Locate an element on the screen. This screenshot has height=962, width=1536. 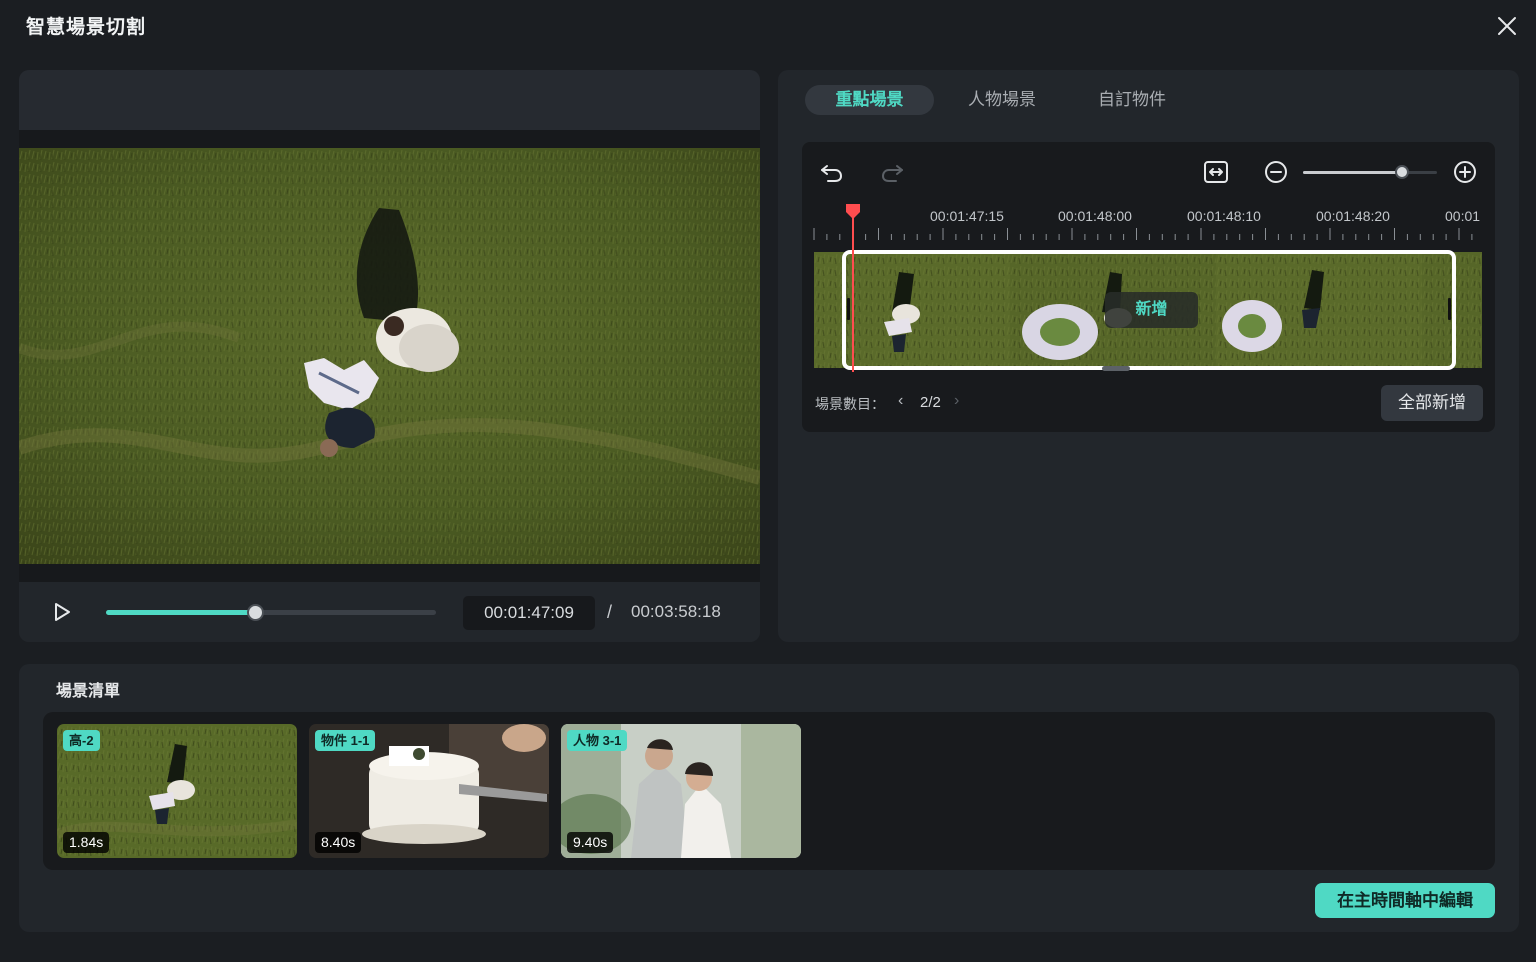
letterbox-top is located at coordinates (389, 139).